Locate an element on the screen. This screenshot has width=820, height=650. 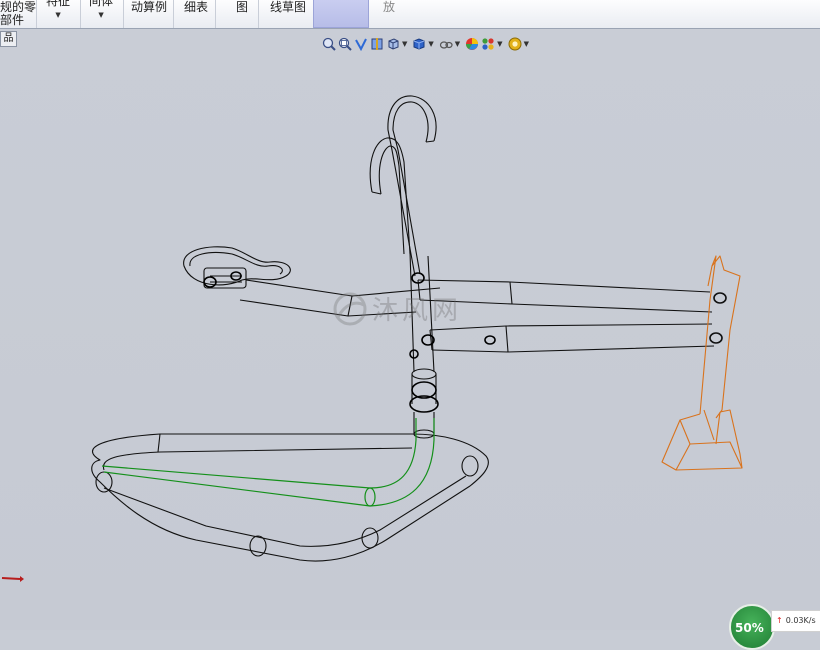
watermark-logo: 沐风网 is located at coordinates (397, 308).